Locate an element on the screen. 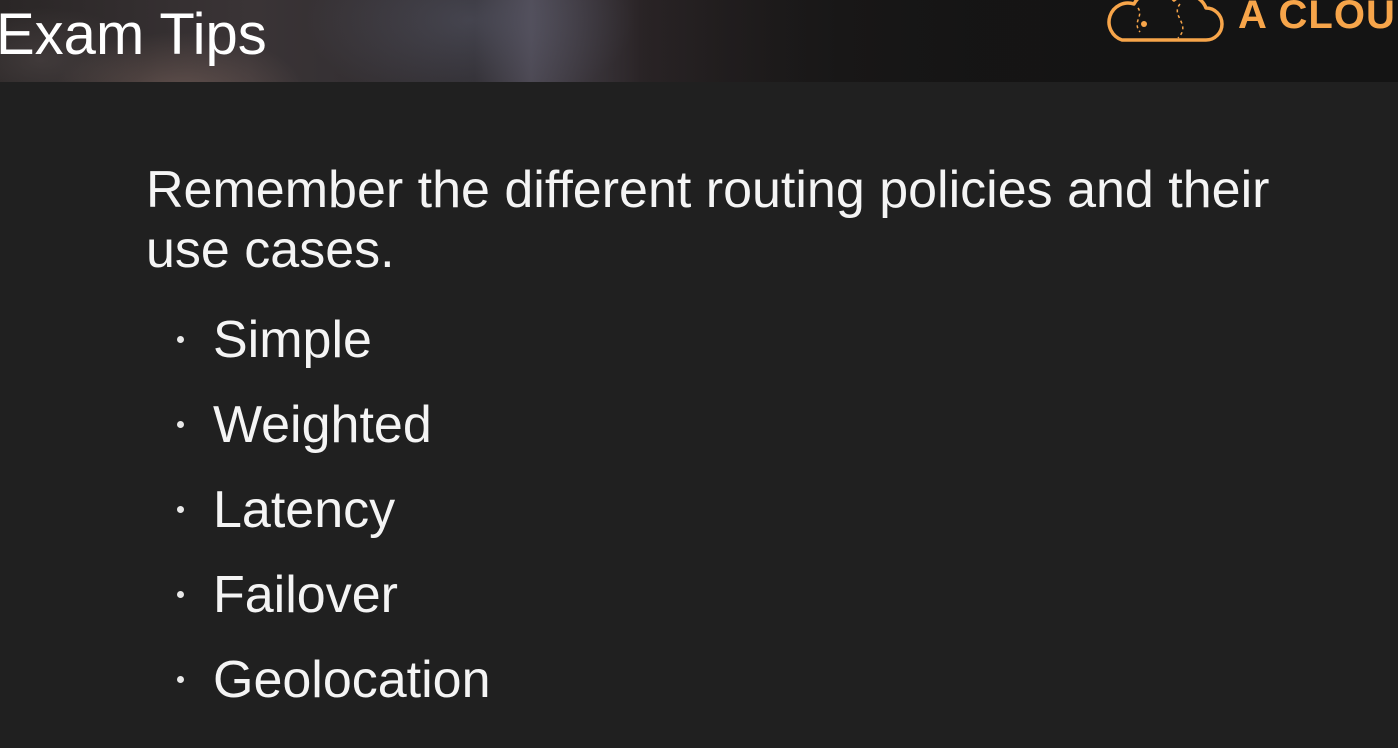  list-item-label: Failover is located at coordinates (305, 595).